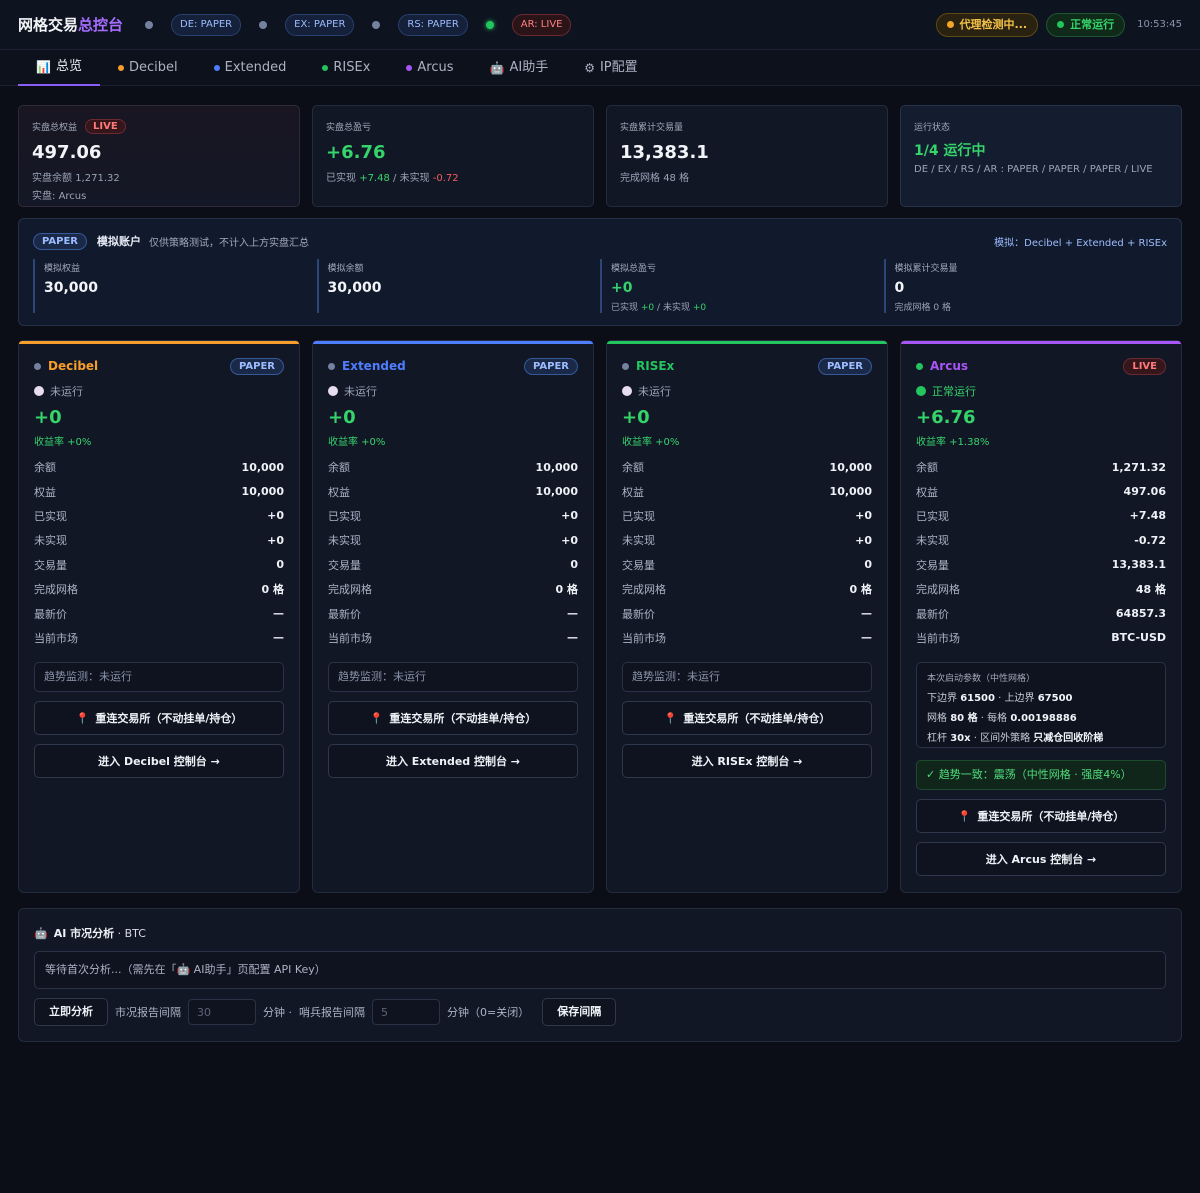 The image size is (1200, 1193). Describe the element at coordinates (489, 24) in the screenshot. I see `mode-dot-ar` at that location.